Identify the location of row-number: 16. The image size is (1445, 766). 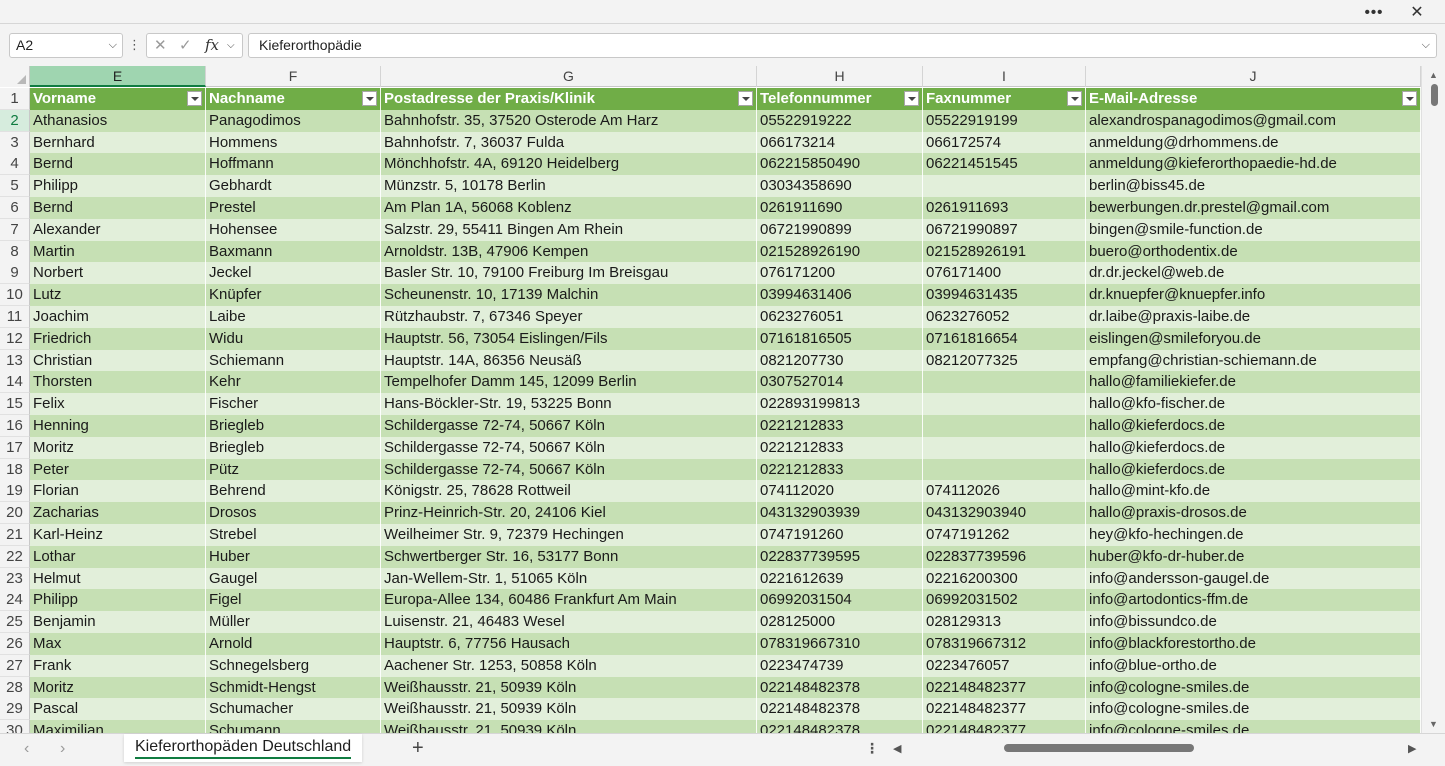
(15, 426).